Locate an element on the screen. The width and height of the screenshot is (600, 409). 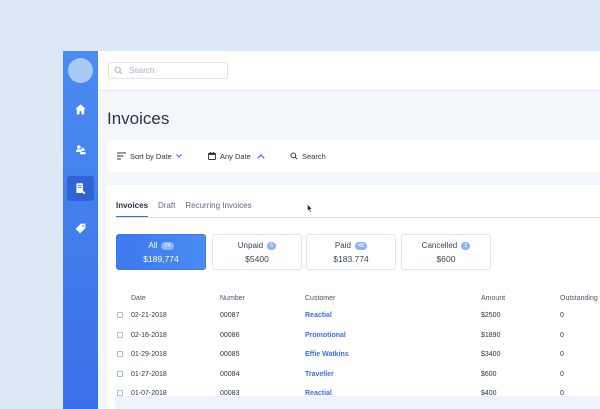
sort-dropdown: Sort by Date is located at coordinates (151, 156).